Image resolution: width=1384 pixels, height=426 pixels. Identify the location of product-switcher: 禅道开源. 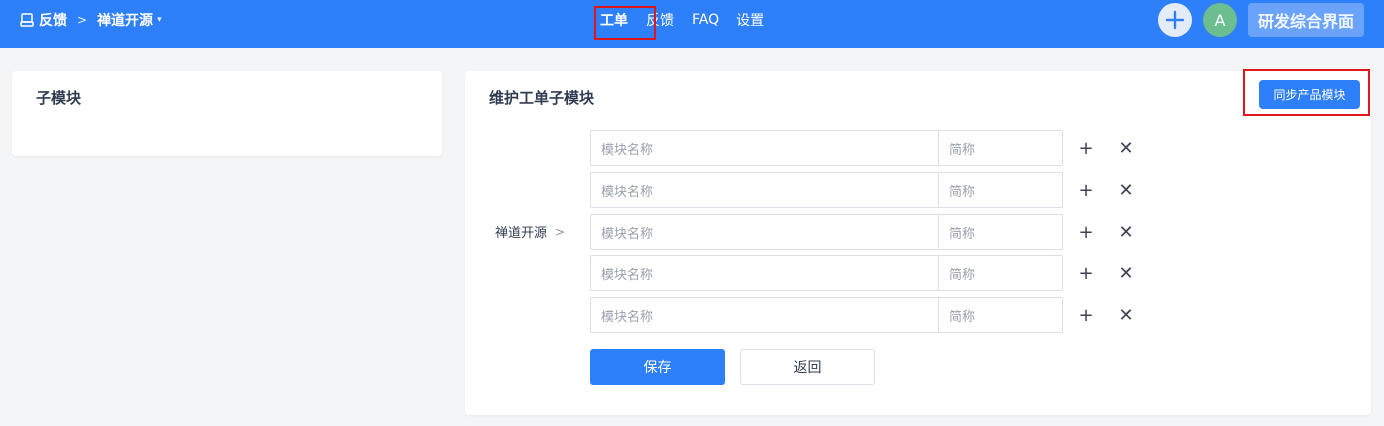
(125, 20).